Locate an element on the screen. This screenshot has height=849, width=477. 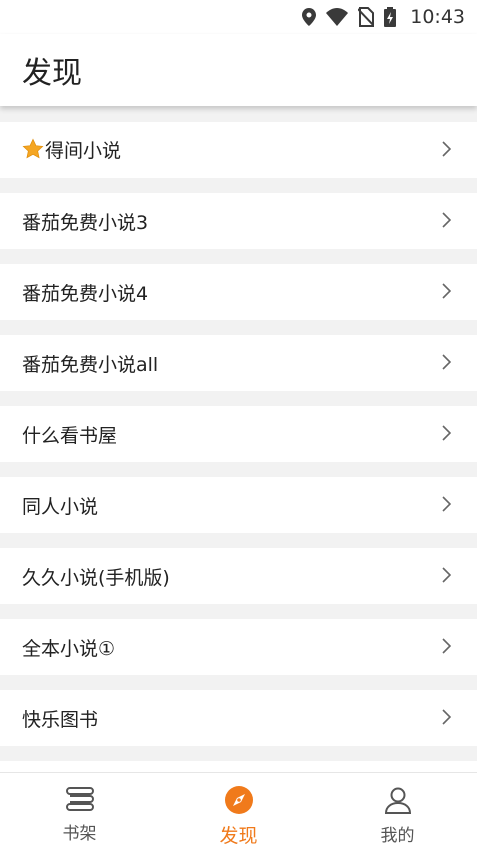
list-item: 得间小说 is located at coordinates (238, 150).